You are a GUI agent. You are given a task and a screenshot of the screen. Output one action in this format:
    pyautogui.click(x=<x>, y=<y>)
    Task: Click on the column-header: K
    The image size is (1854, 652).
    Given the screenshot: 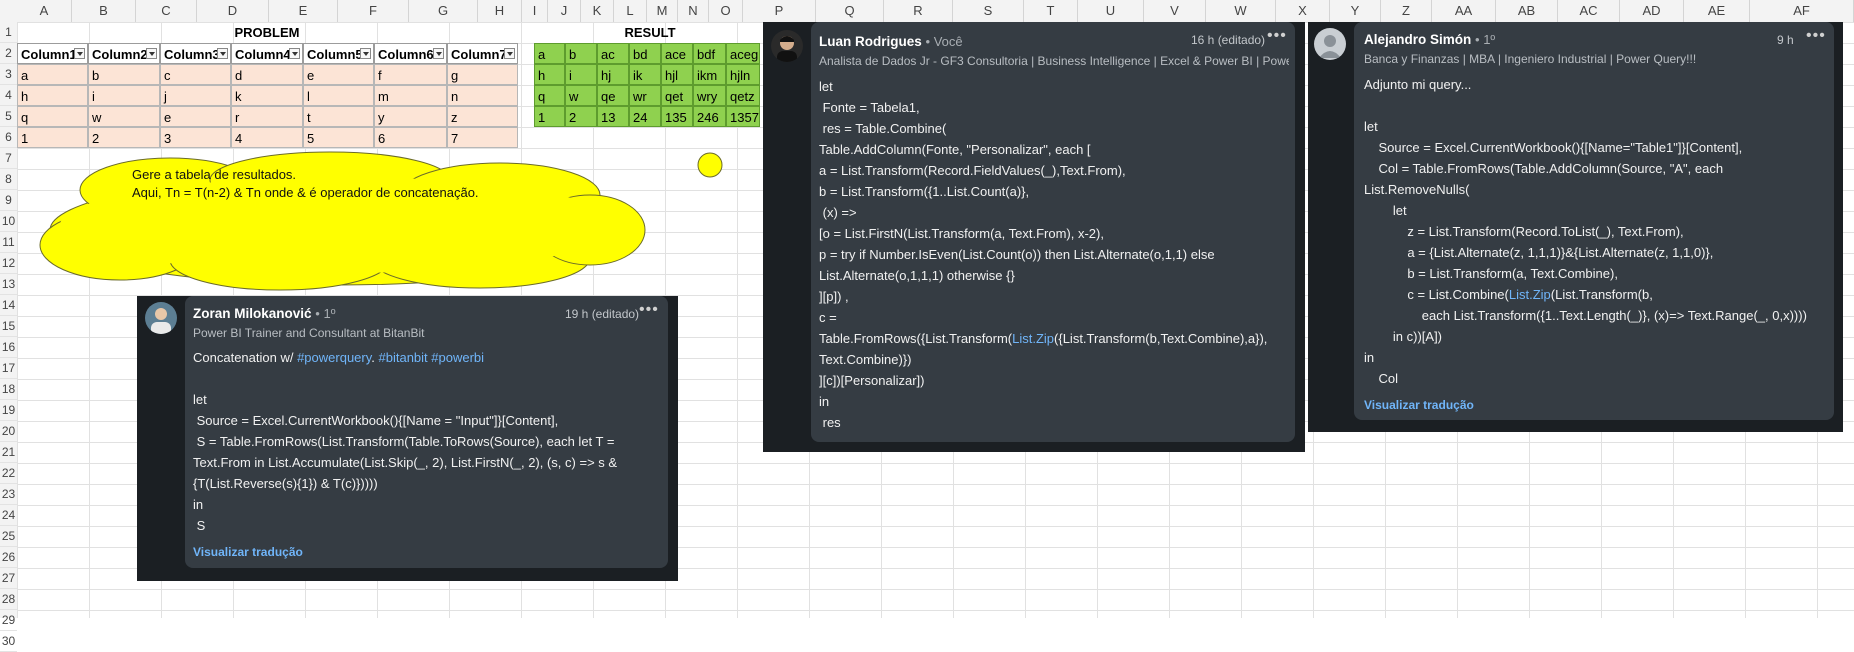 What is the action you would take?
    pyautogui.click(x=597, y=11)
    